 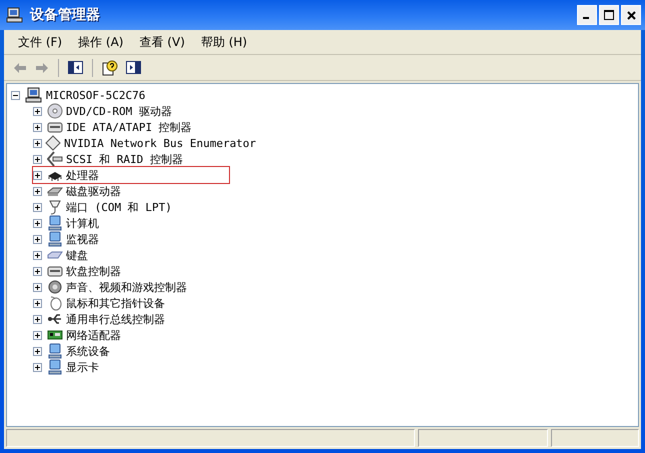 I want to click on tree-item: SCSI 和 RAID 控制器, so click(x=124, y=159).